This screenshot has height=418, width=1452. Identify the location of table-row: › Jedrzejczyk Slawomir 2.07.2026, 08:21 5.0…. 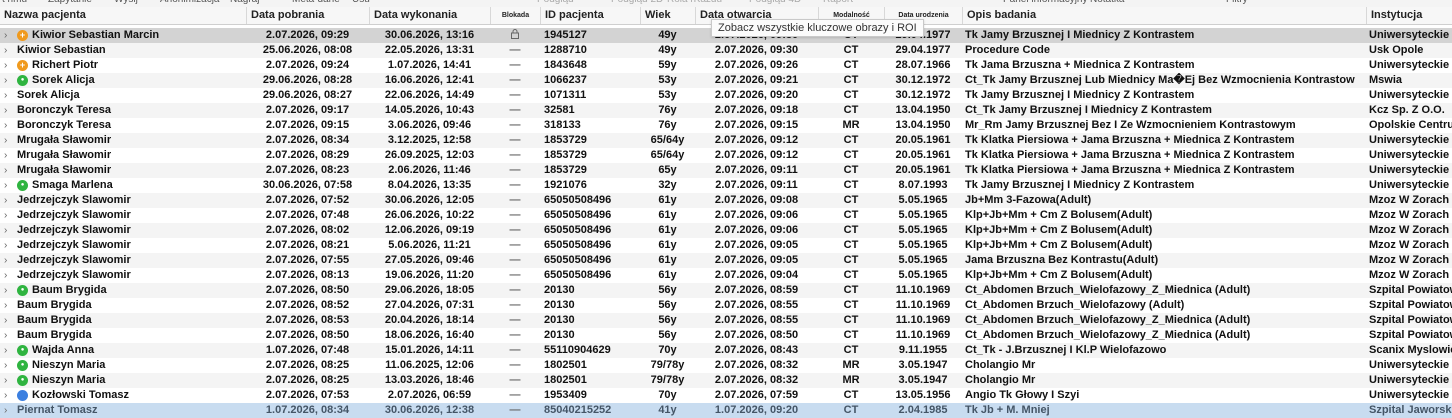
(726, 245).